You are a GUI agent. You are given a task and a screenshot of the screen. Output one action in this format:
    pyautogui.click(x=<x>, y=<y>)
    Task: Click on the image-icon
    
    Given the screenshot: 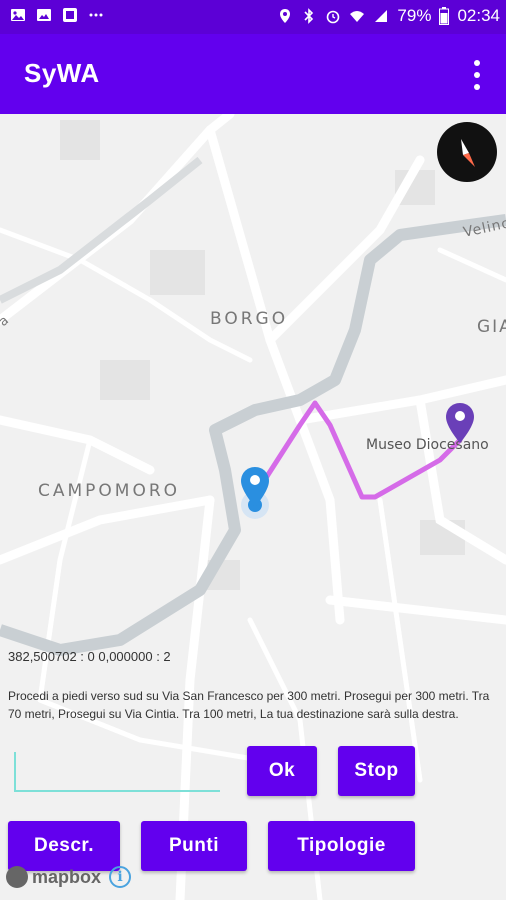 What is the action you would take?
    pyautogui.click(x=18, y=15)
    